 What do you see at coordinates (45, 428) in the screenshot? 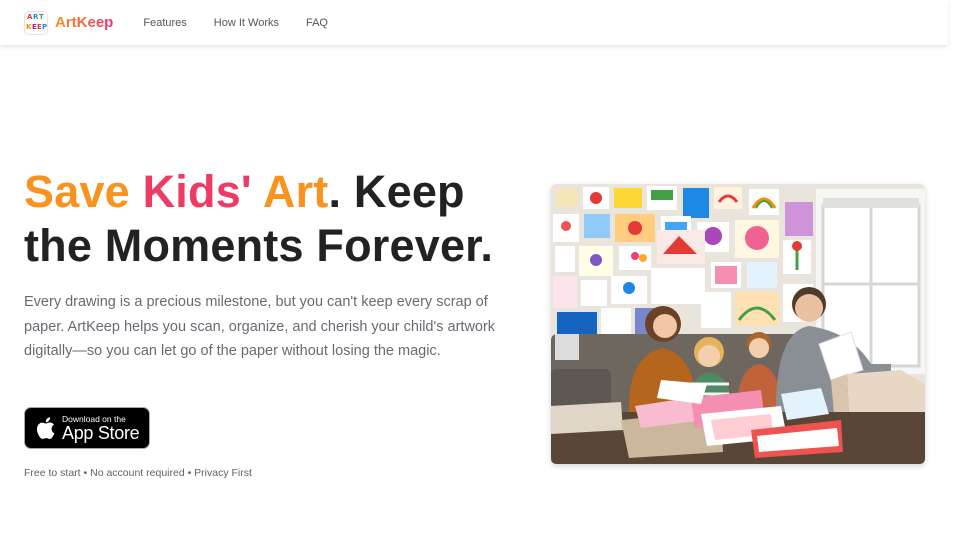
I see `apple-icon` at bounding box center [45, 428].